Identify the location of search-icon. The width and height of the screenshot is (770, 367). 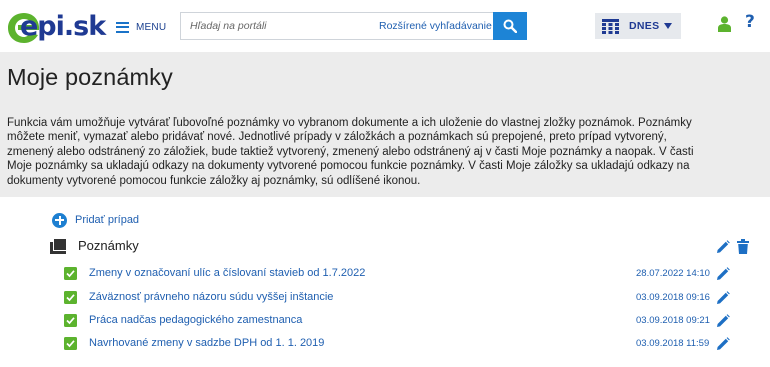
(510, 26).